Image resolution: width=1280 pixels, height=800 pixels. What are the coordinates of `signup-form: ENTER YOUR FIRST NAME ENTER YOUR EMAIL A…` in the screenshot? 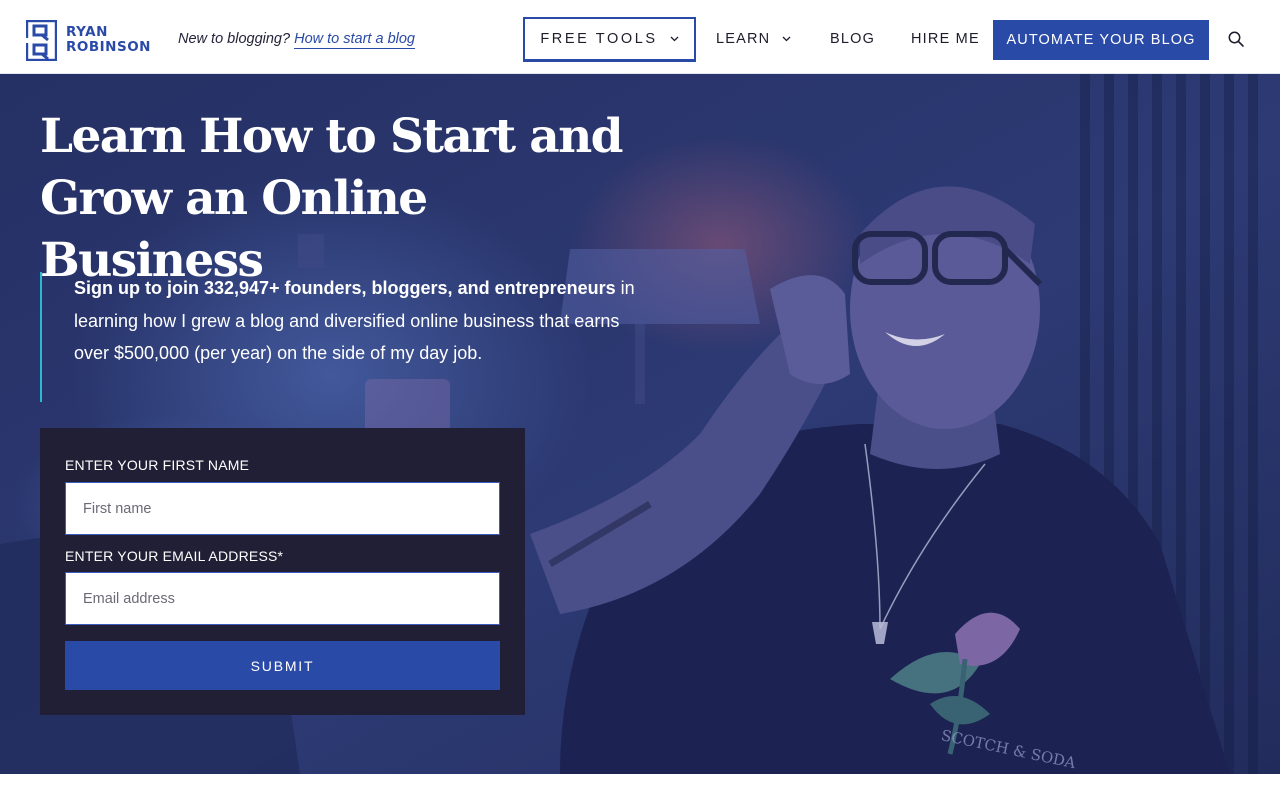 It's located at (282, 571).